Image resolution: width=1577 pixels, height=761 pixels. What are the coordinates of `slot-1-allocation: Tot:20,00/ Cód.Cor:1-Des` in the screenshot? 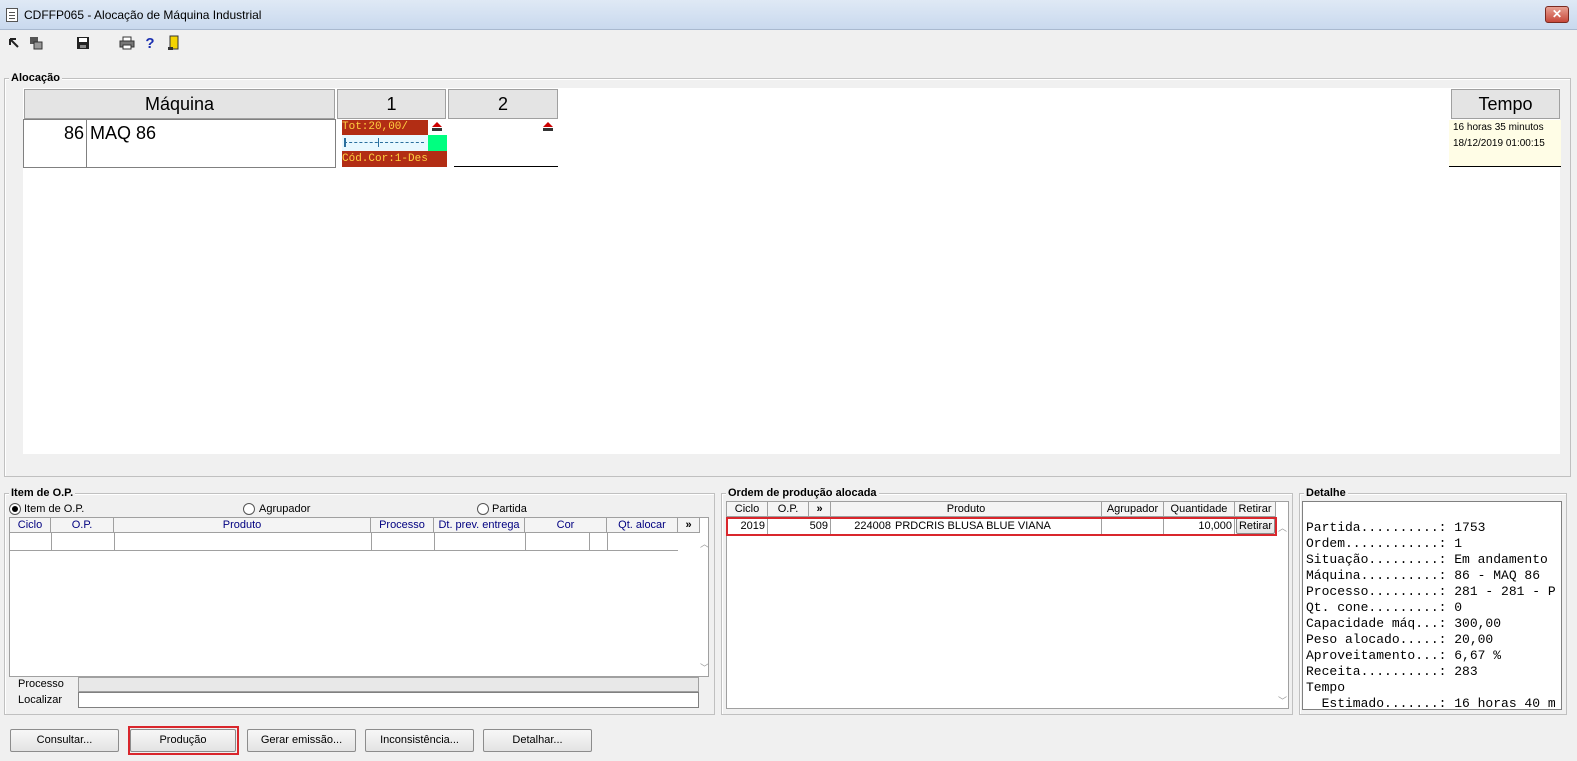 It's located at (394, 143).